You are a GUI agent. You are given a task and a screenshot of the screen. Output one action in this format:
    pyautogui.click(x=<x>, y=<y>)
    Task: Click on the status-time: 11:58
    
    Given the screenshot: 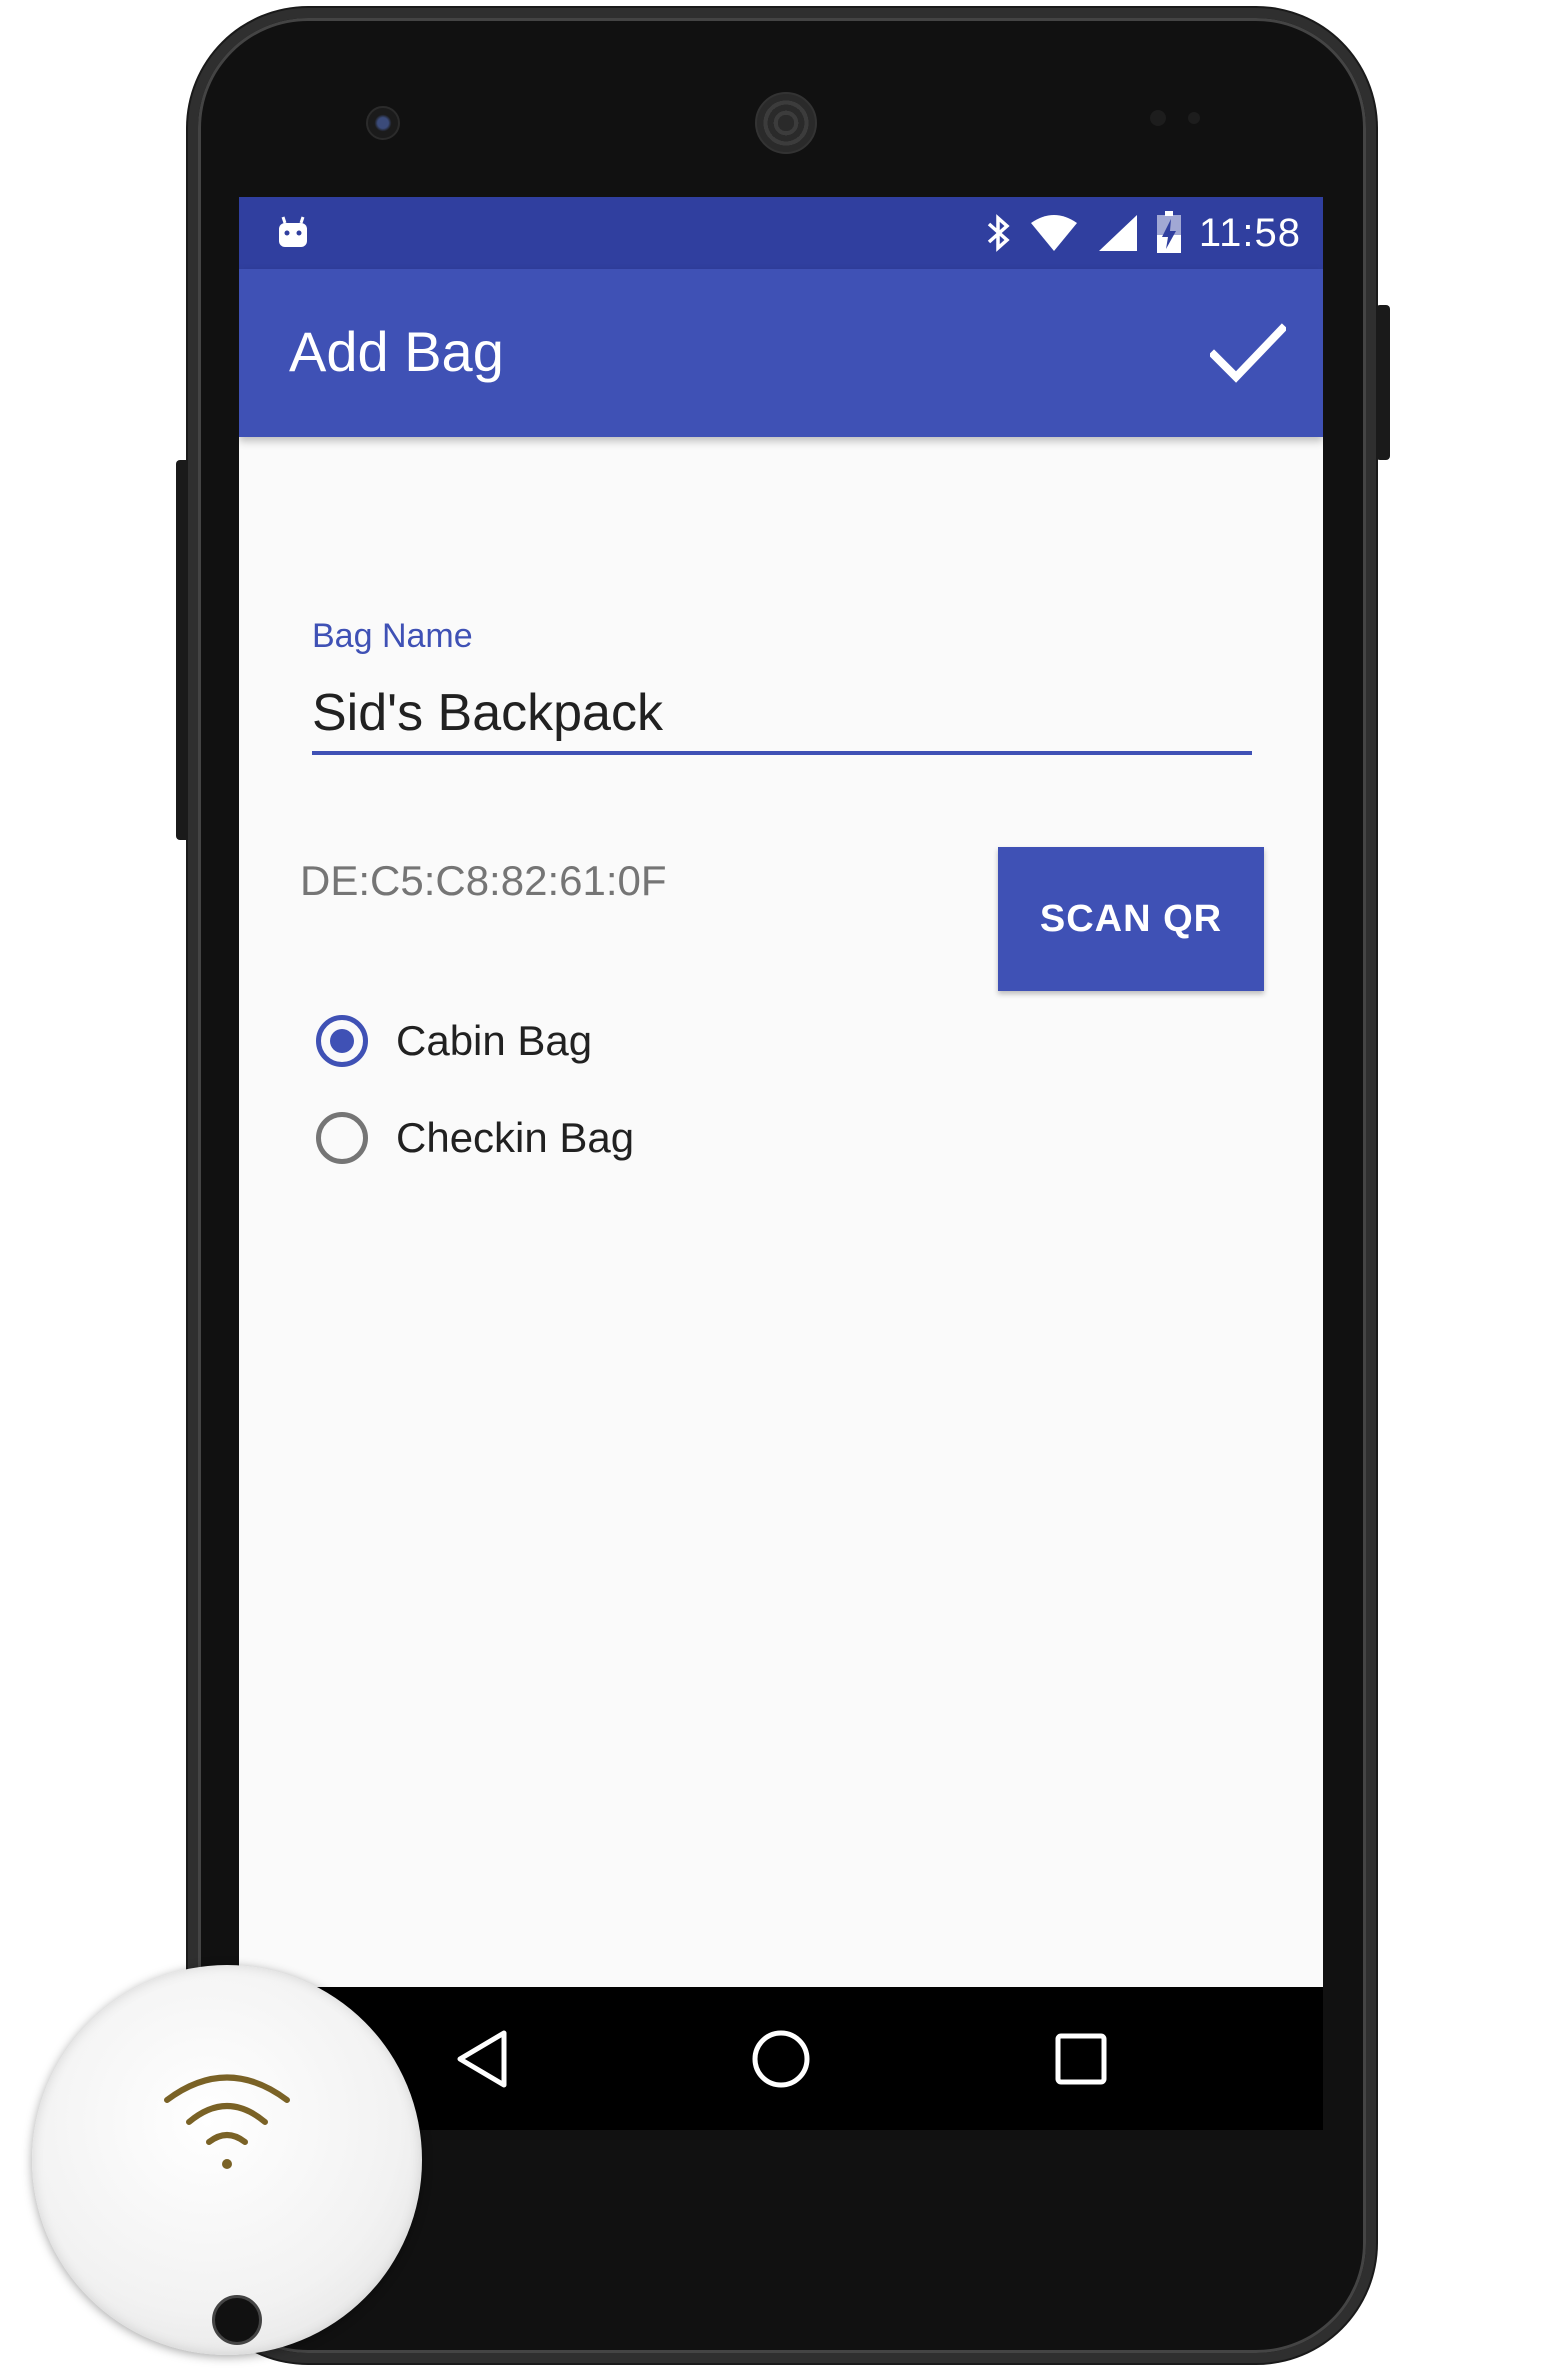 What is the action you would take?
    pyautogui.click(x=1249, y=232)
    